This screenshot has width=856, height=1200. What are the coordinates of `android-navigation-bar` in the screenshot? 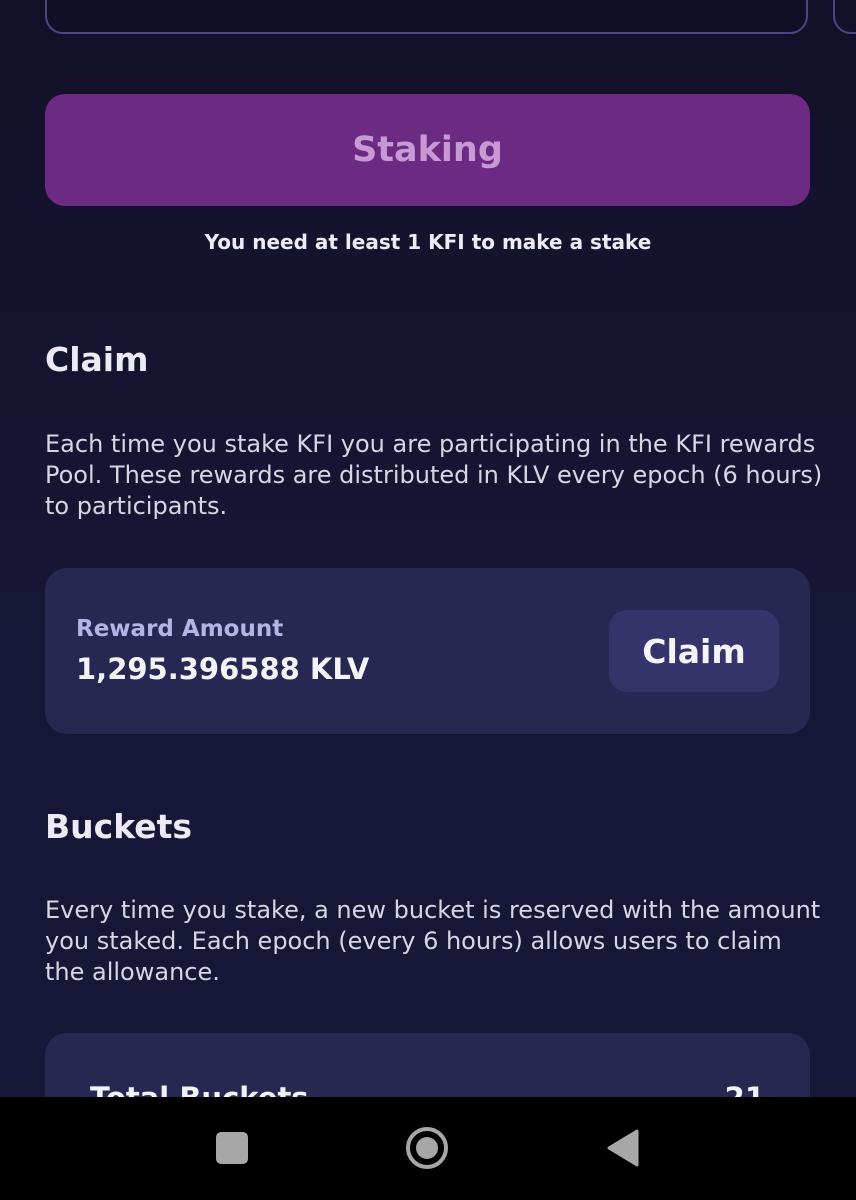 It's located at (428, 1148).